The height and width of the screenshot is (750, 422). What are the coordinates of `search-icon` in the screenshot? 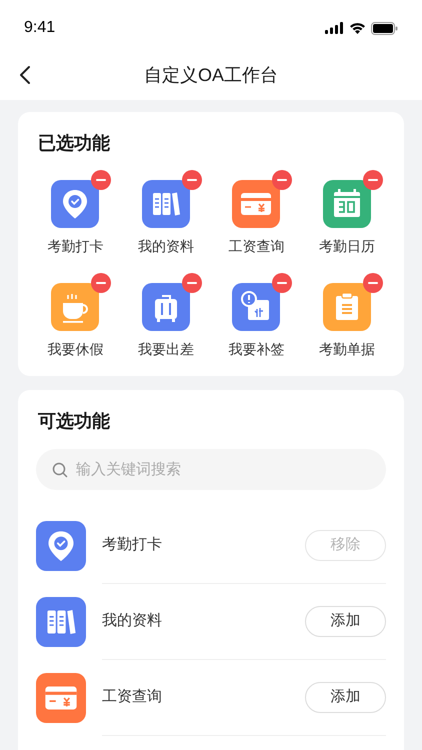 It's located at (60, 470).